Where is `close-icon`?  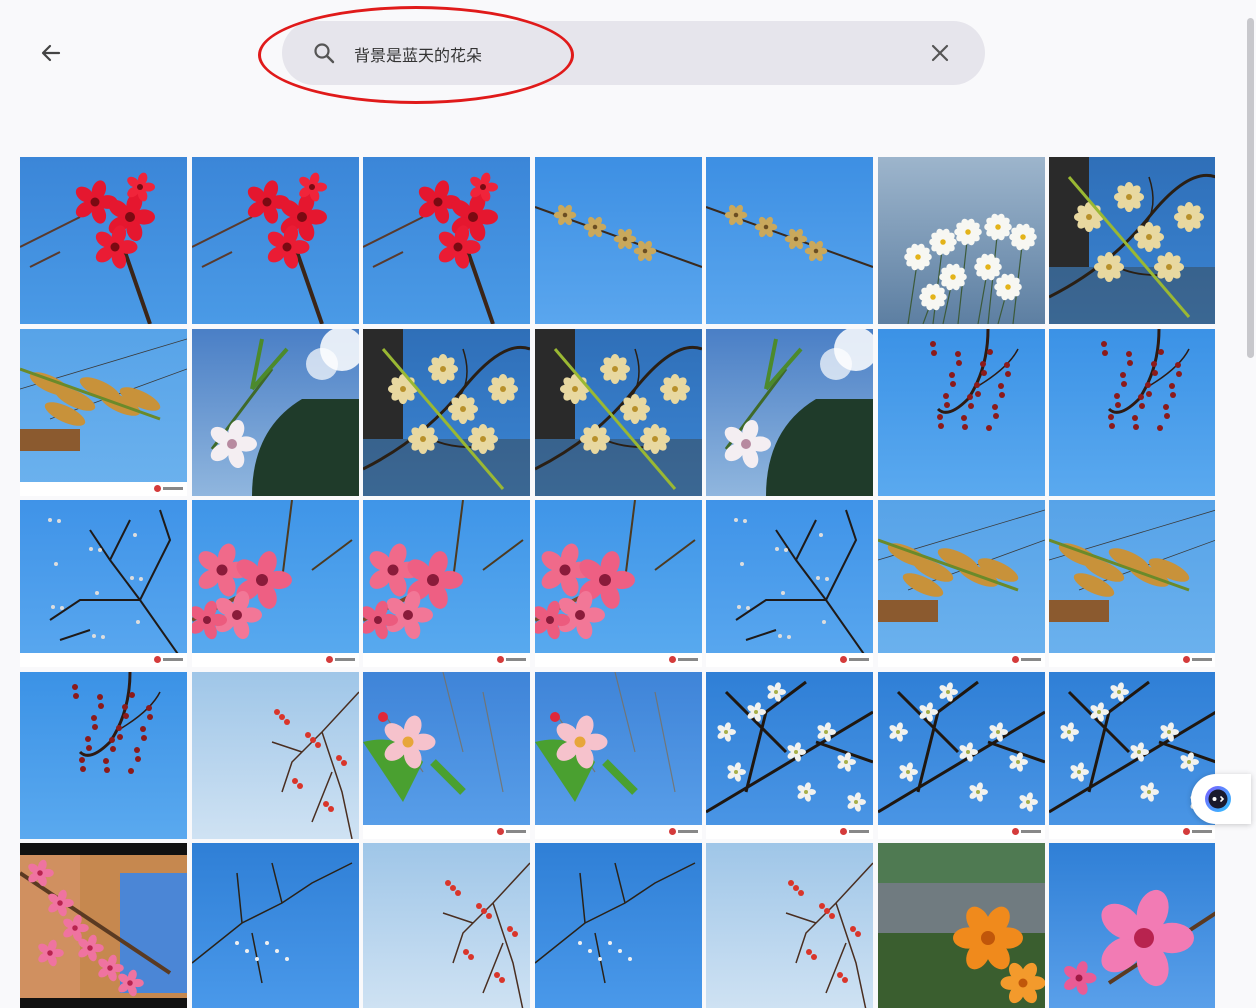
close-icon is located at coordinates (940, 53).